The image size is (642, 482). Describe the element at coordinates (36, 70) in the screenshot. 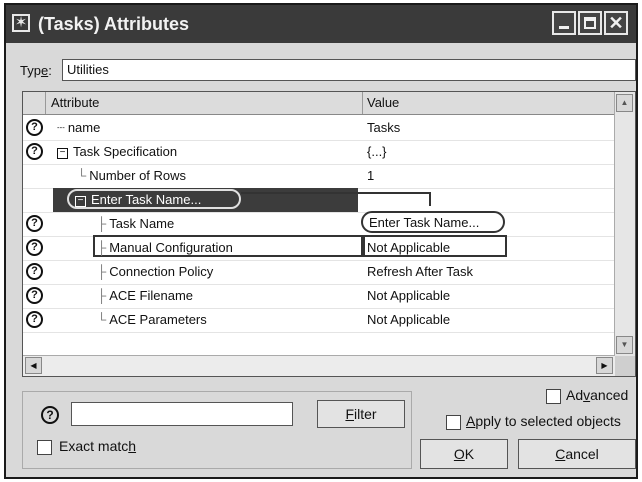

I see `type-label: Type:` at that location.